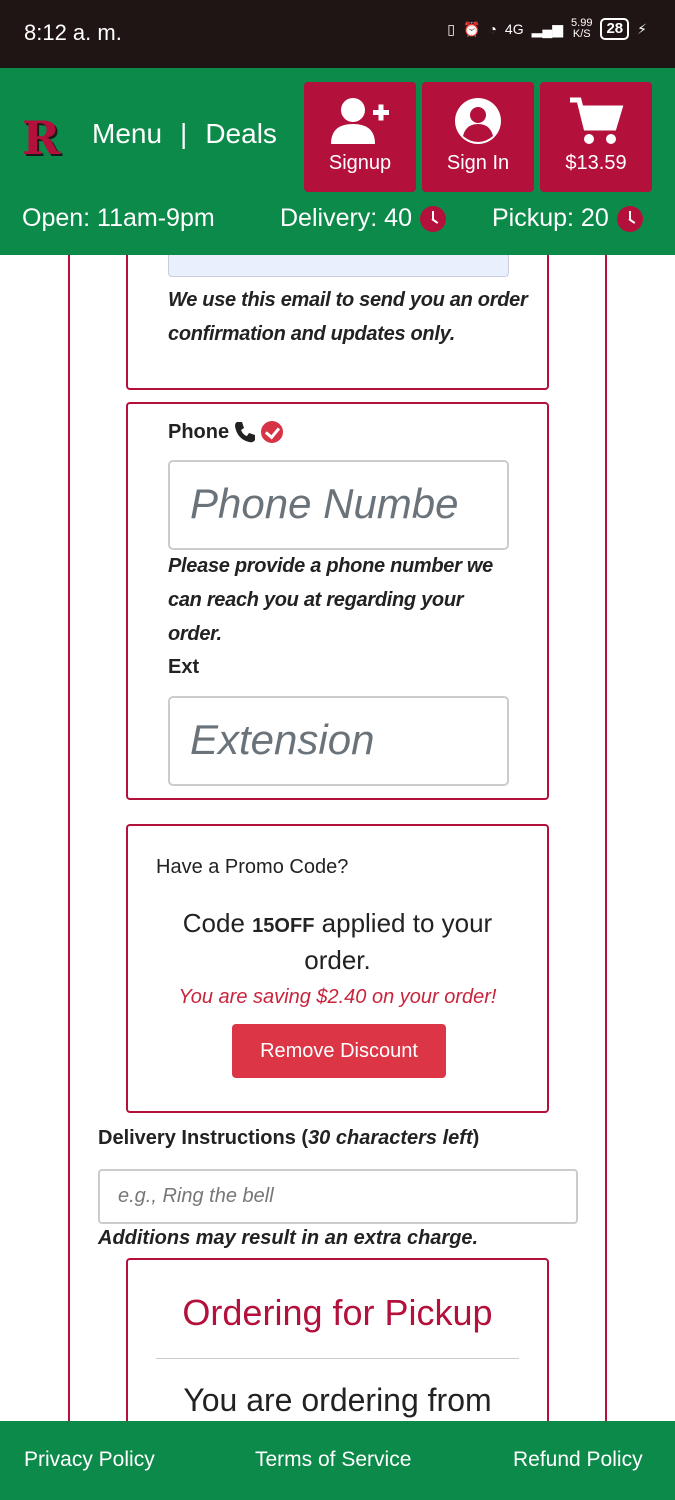  Describe the element at coordinates (41, 139) in the screenshot. I see `svg-text: R` at that location.